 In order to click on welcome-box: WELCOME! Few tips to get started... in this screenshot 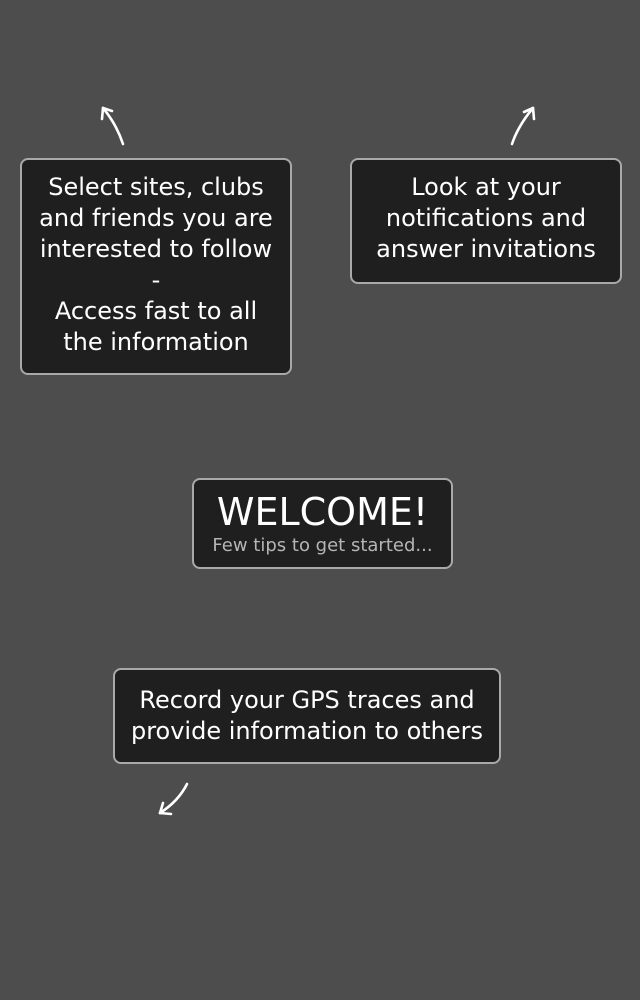, I will do `click(322, 523)`.